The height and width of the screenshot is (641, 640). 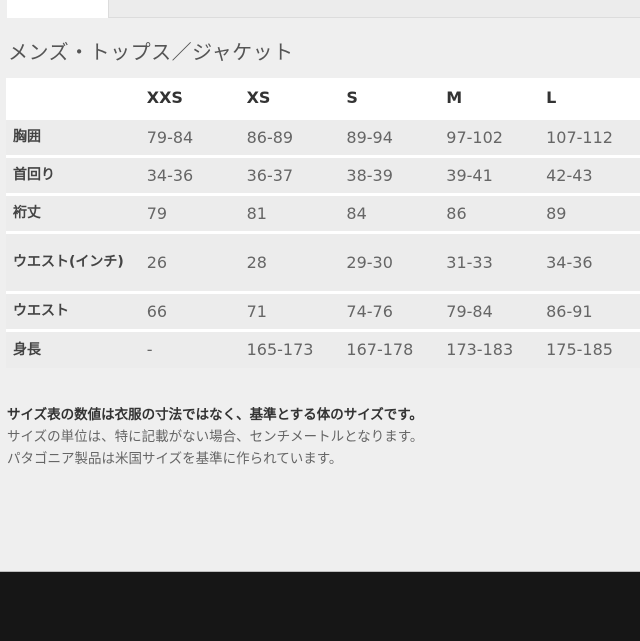 What do you see at coordinates (27, 349) in the screenshot?
I see `row-label: 身長` at bounding box center [27, 349].